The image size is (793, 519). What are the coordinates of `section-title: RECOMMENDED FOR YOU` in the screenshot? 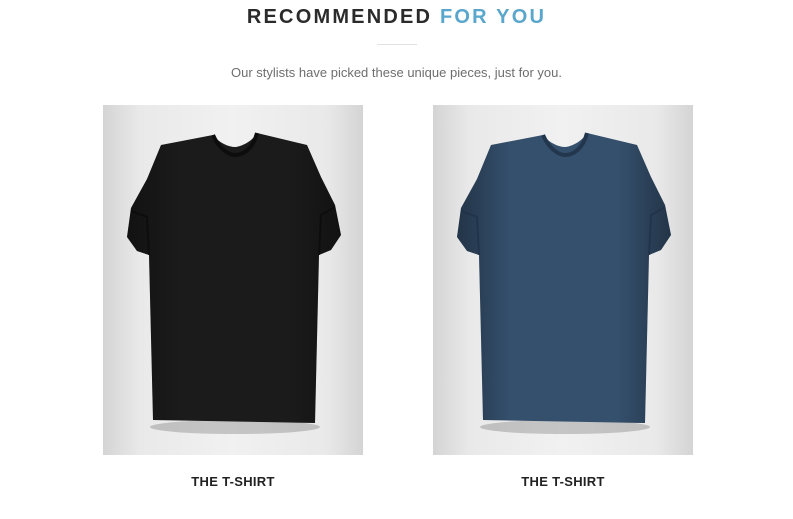 It's located at (396, 17).